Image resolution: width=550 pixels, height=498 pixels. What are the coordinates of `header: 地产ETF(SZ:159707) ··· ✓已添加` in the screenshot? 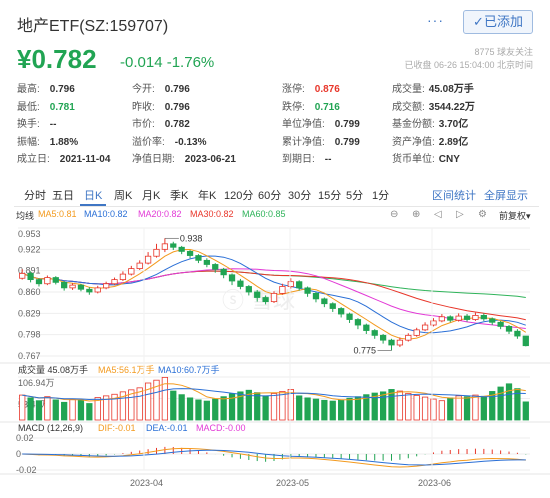 It's located at (275, 22).